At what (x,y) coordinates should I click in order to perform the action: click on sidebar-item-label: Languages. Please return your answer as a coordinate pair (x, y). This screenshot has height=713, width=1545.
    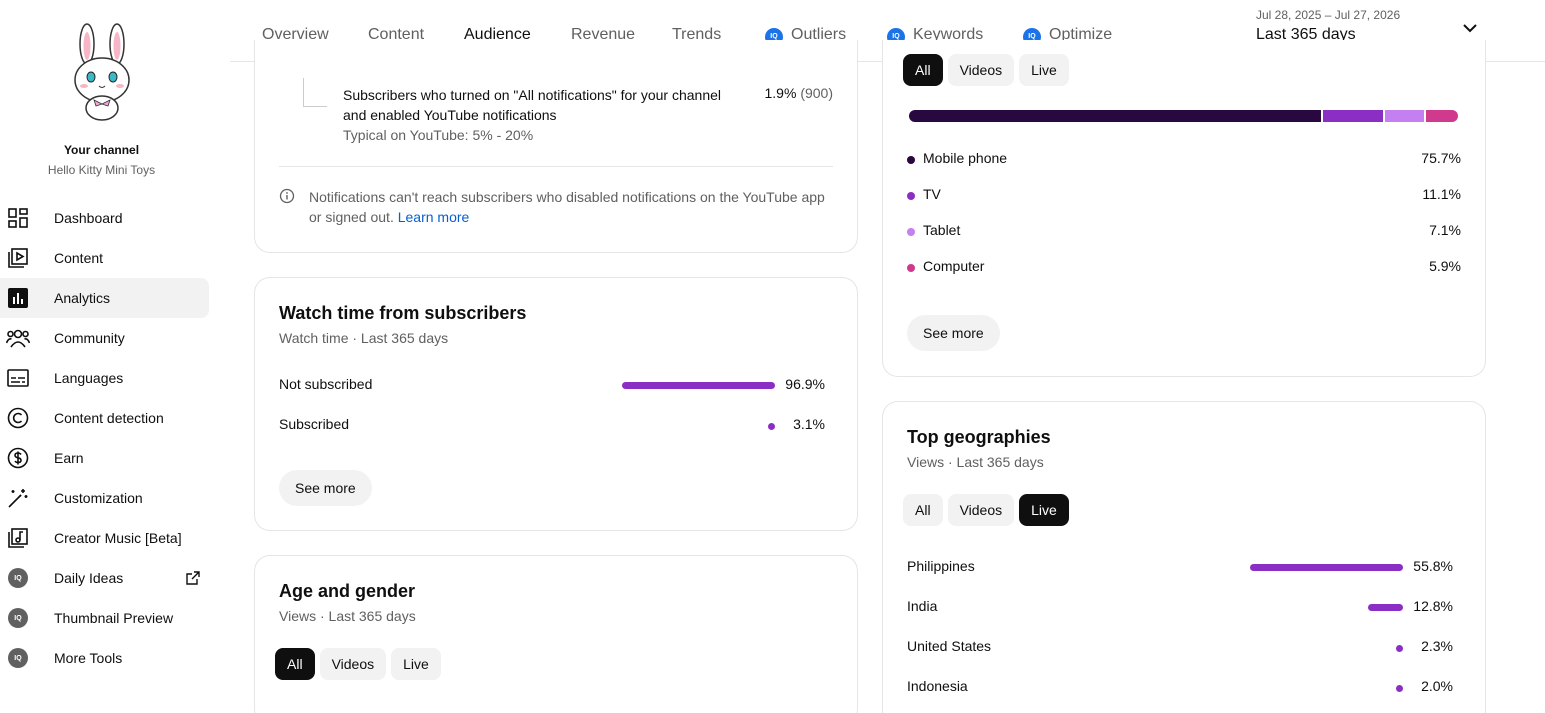
    Looking at the image, I should click on (89, 378).